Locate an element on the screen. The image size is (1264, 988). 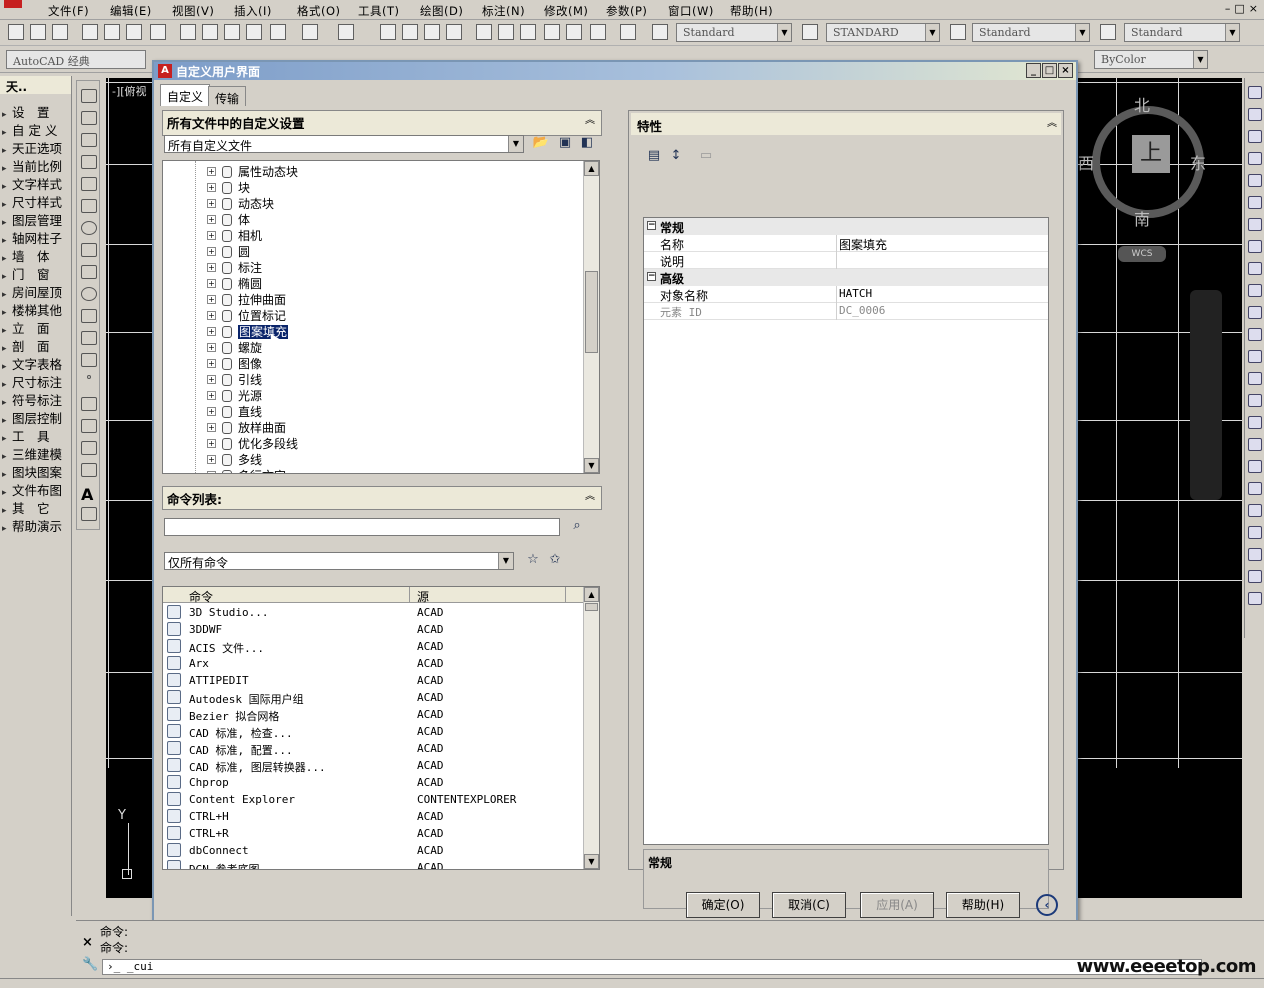
polyline-icon is located at coordinates (89, 140).